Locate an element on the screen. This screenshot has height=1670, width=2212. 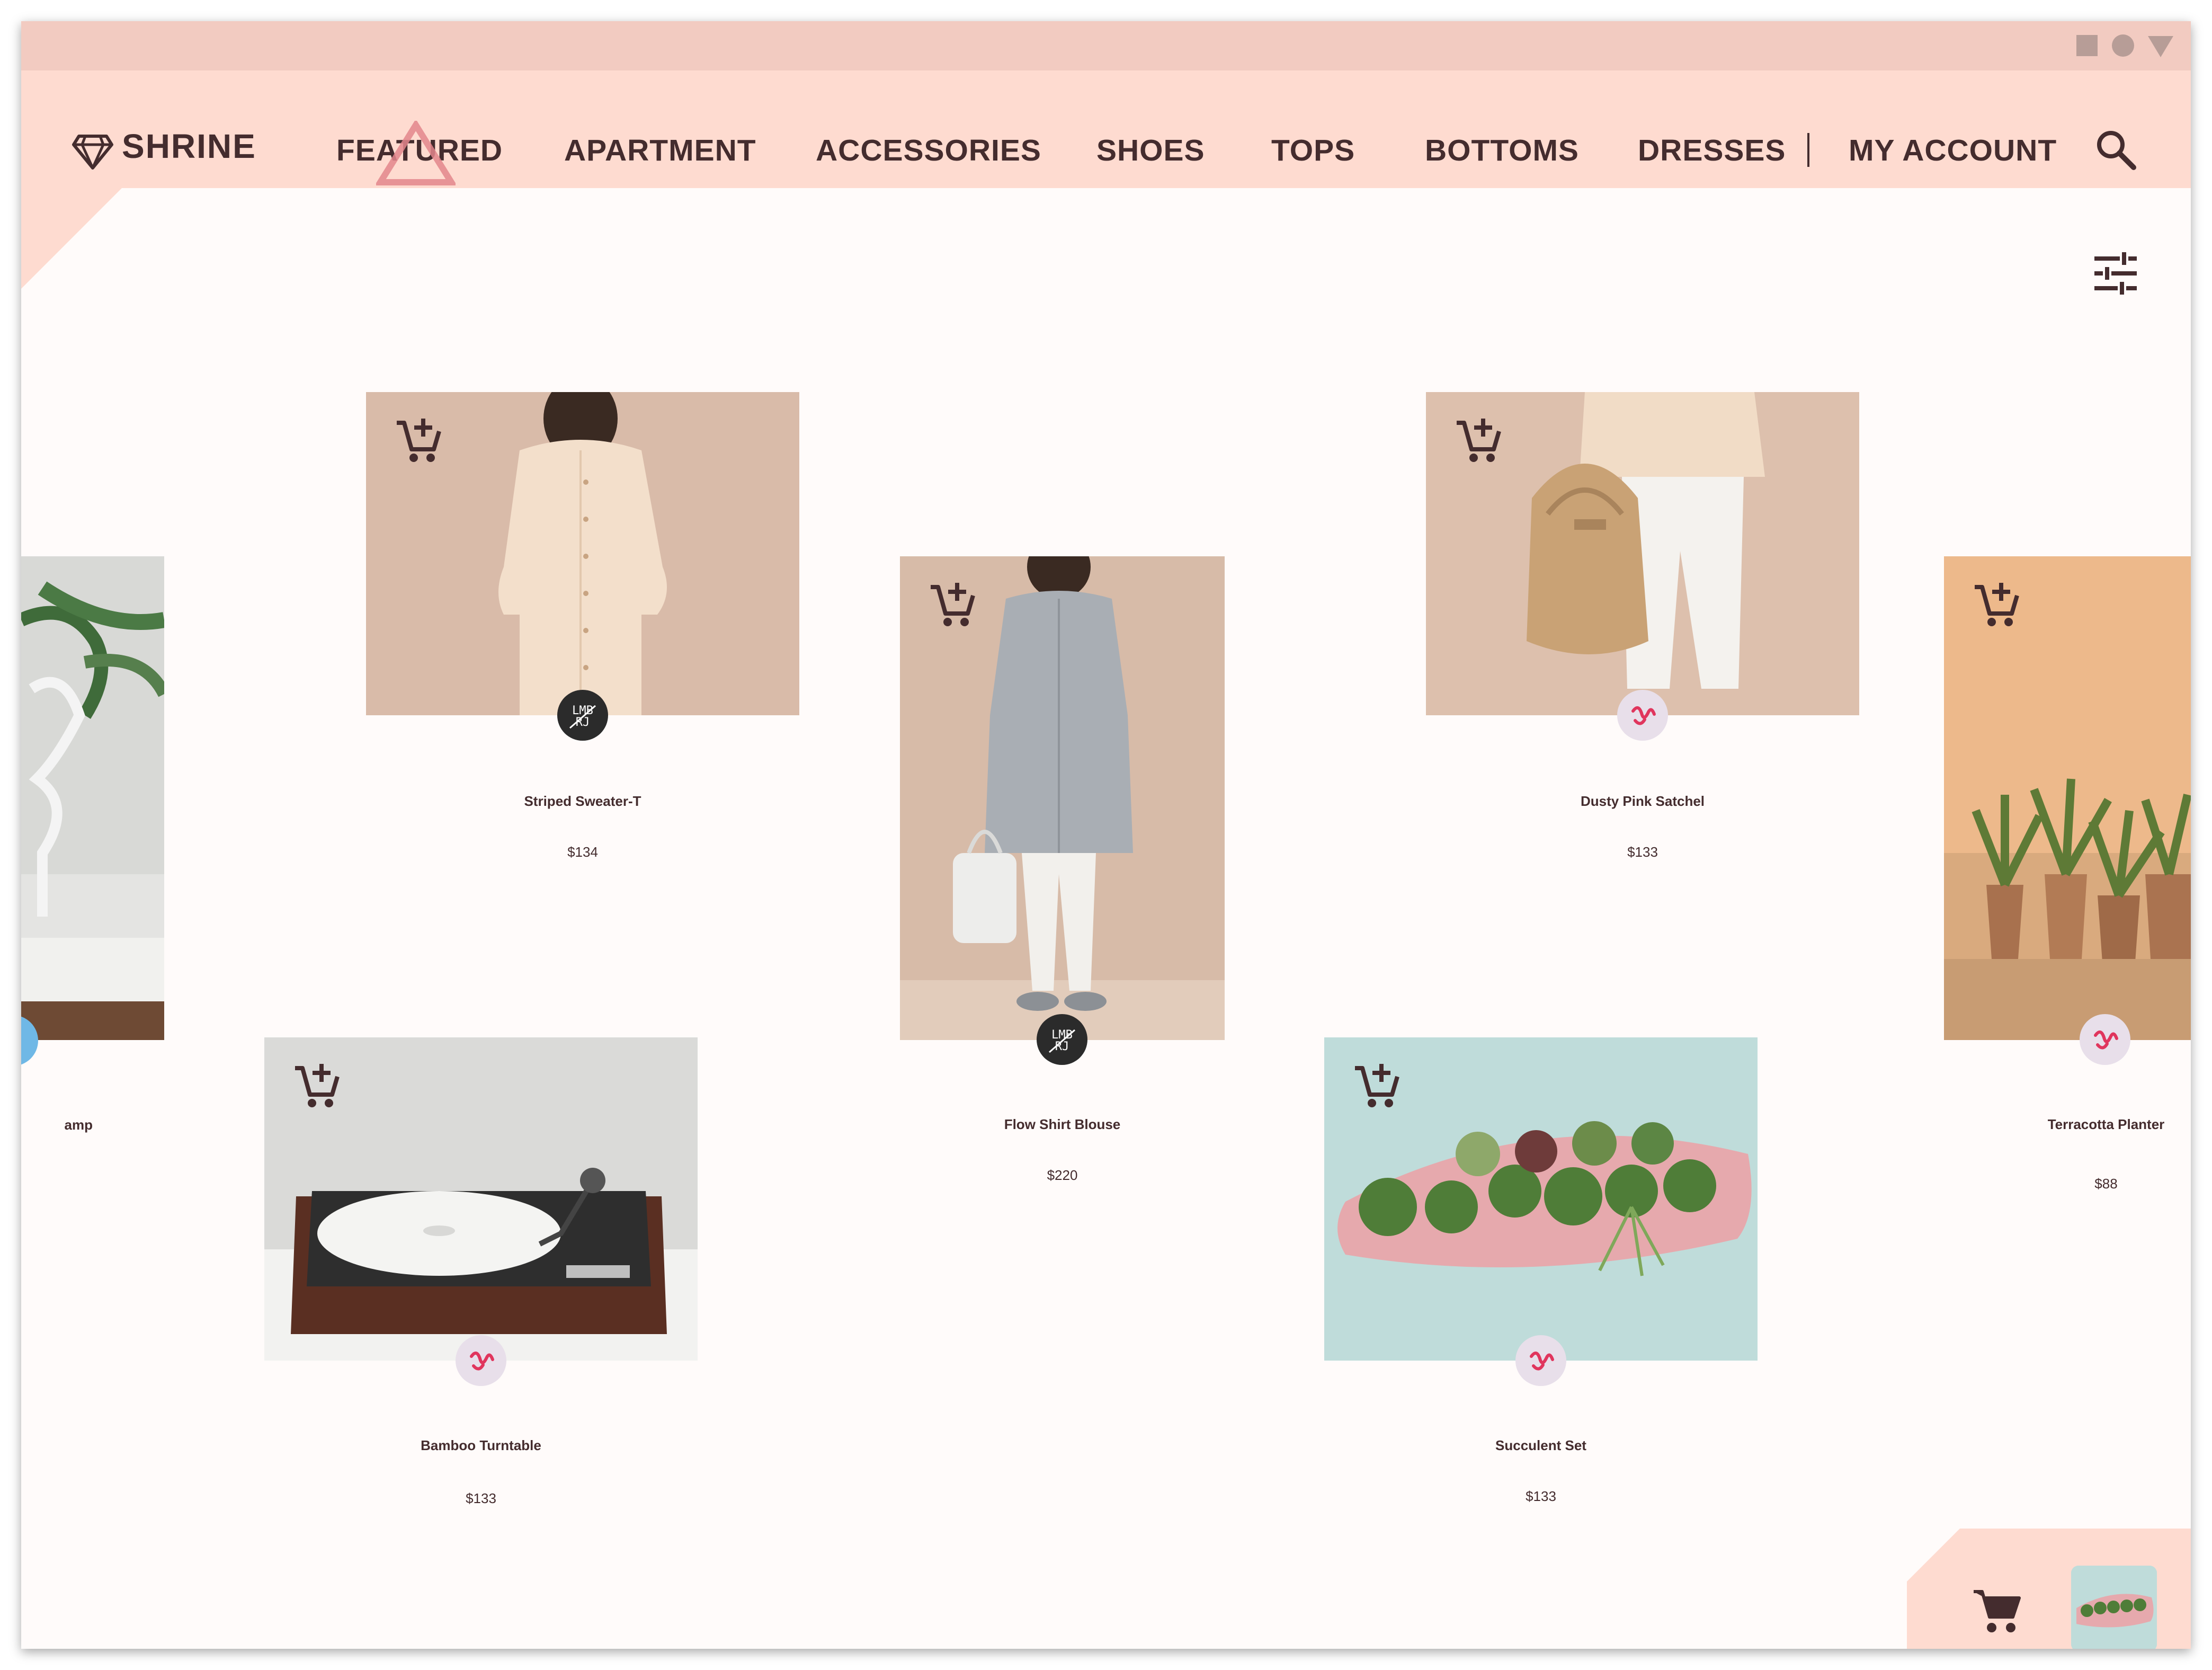
nav-bottoms: BOTTOMS is located at coordinates (1502, 150).